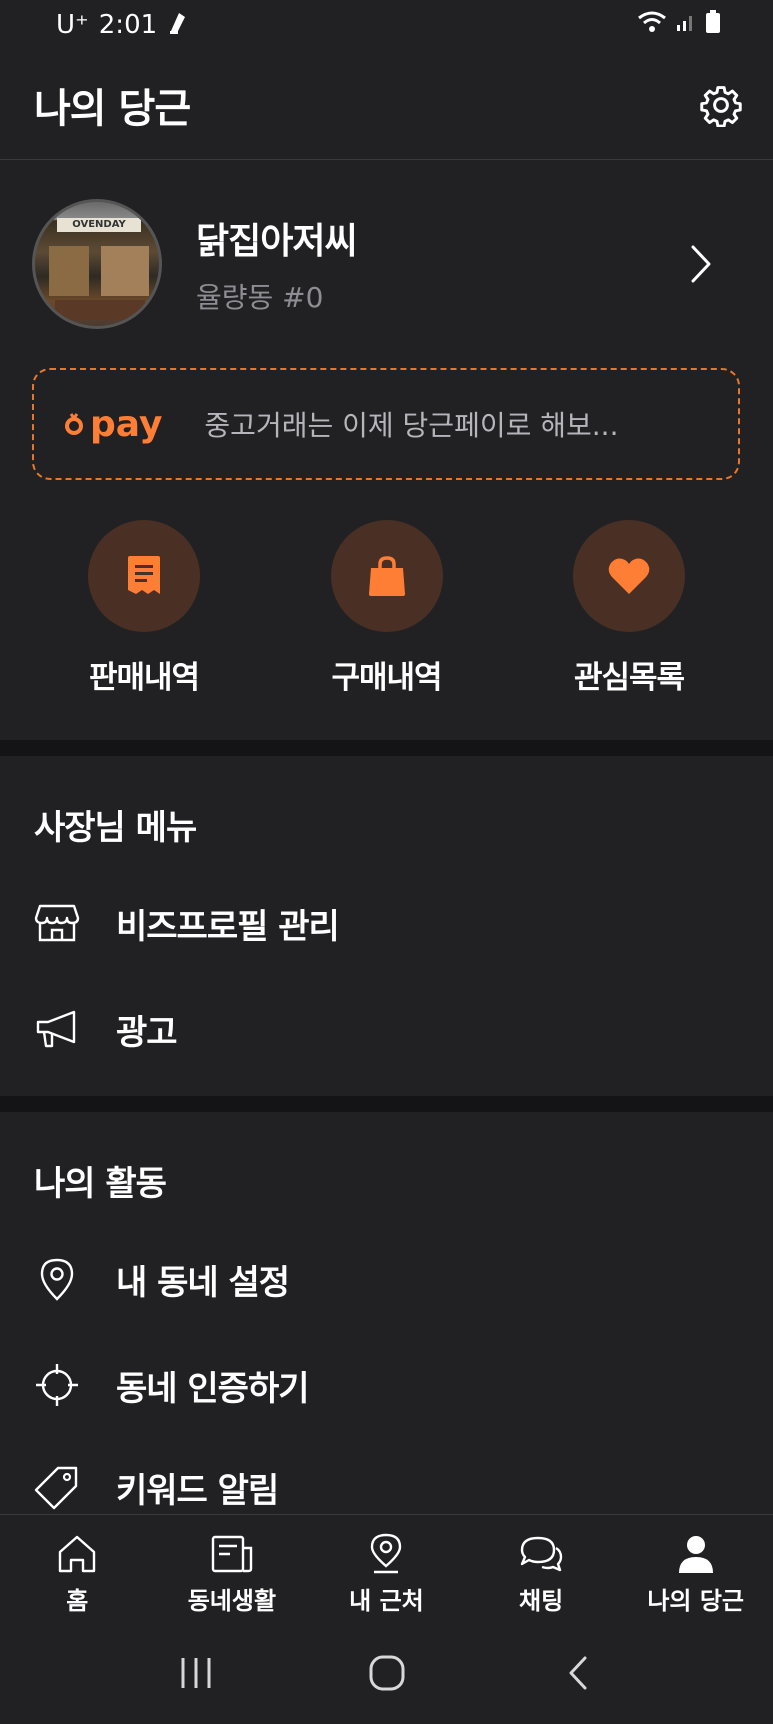 Image resolution: width=773 pixels, height=1724 pixels. Describe the element at coordinates (115, 828) in the screenshot. I see `section-title-boss-menu: 사장님 메뉴` at that location.